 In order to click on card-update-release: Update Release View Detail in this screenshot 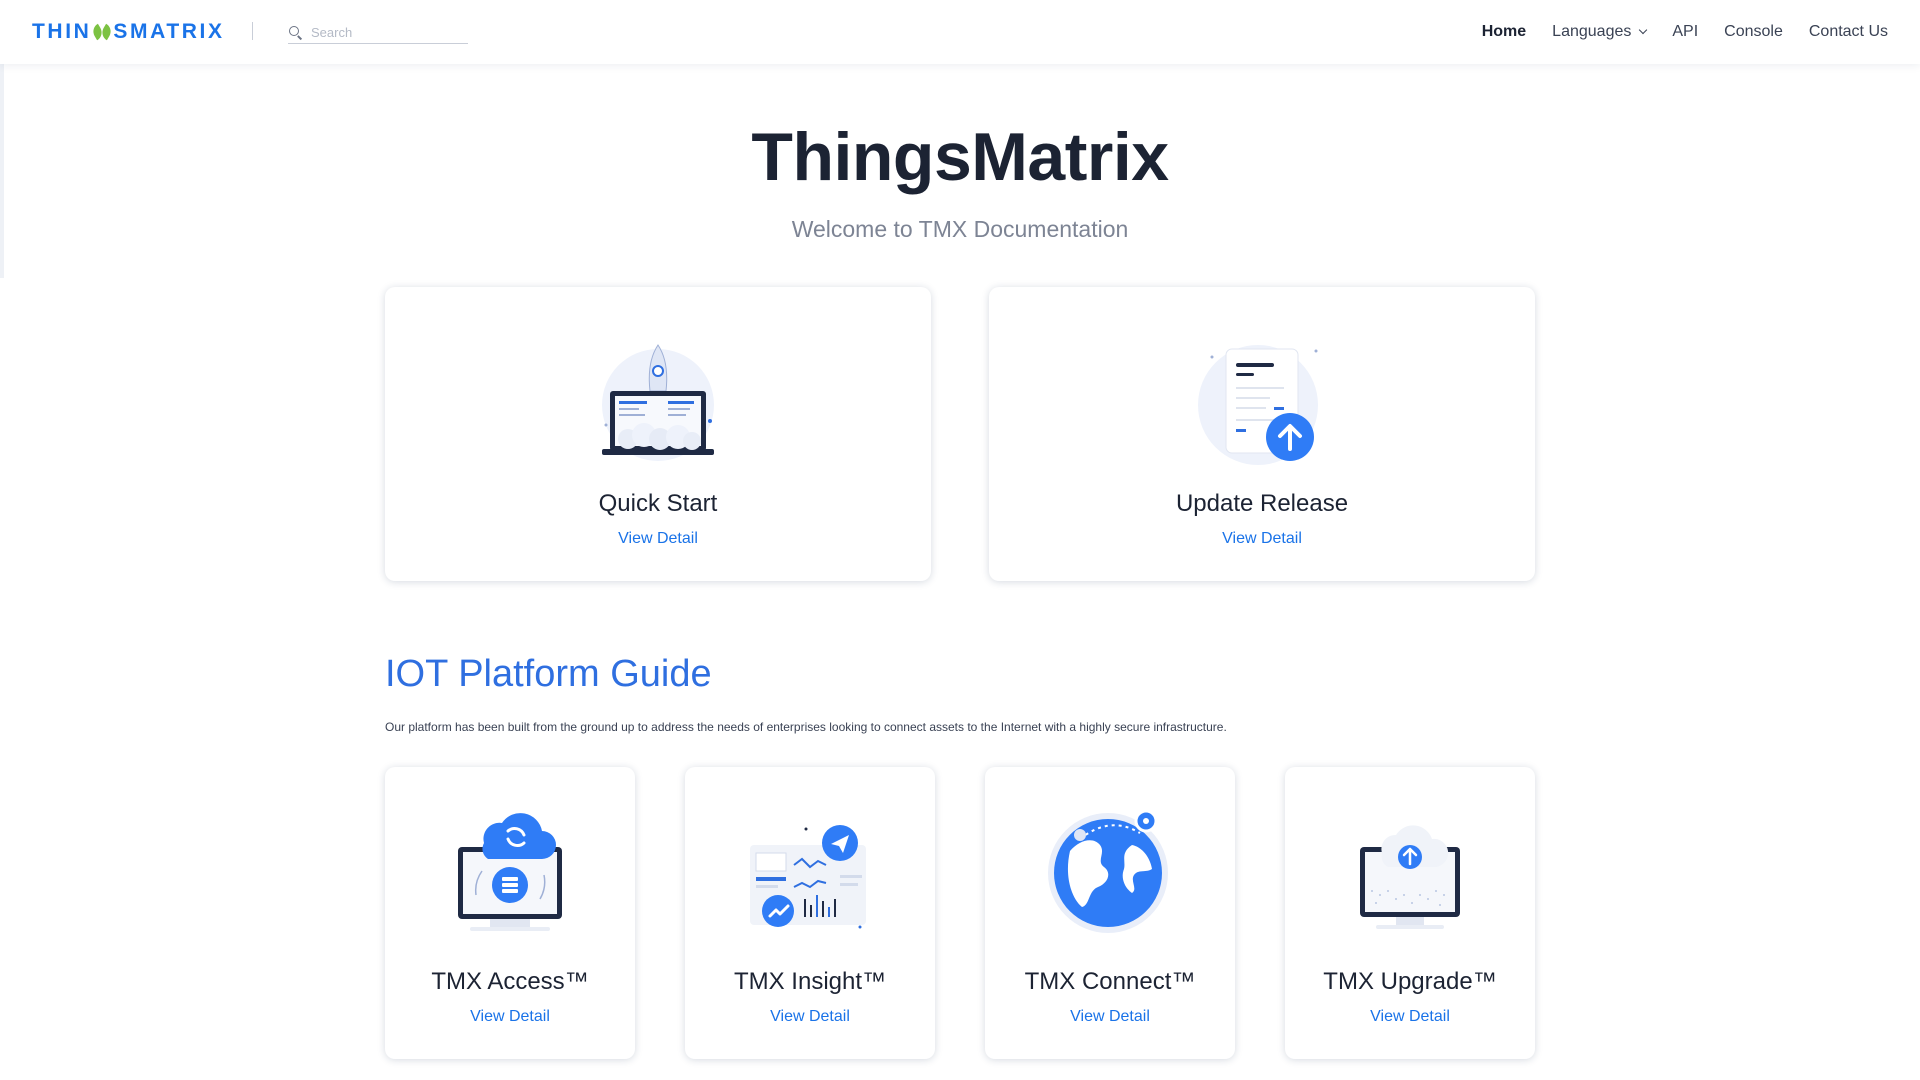, I will do `click(1262, 434)`.